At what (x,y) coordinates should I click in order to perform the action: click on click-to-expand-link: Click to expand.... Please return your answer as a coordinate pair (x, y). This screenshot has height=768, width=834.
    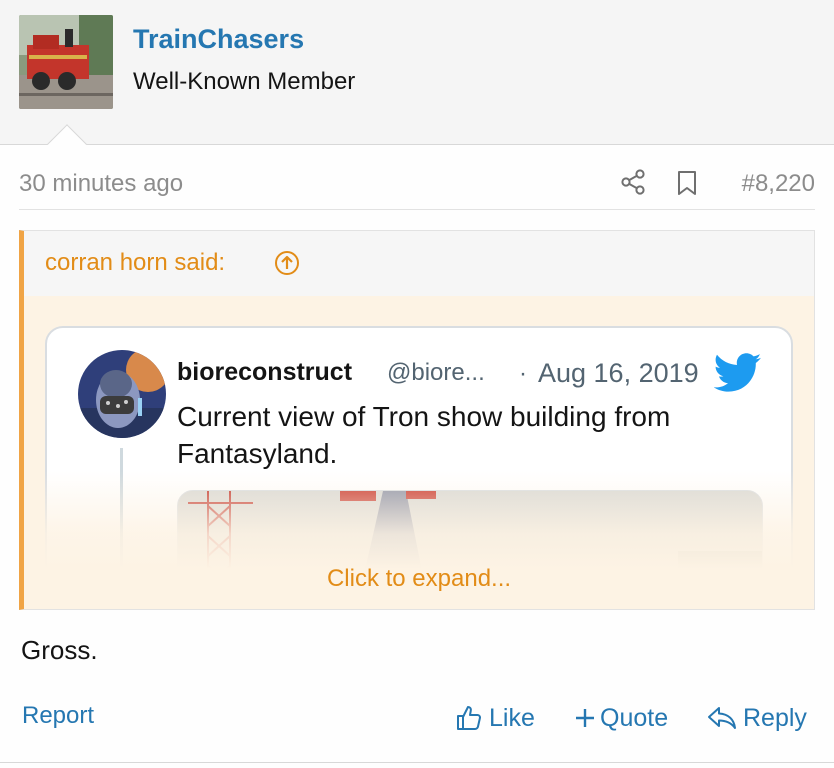
    Looking at the image, I should click on (419, 579).